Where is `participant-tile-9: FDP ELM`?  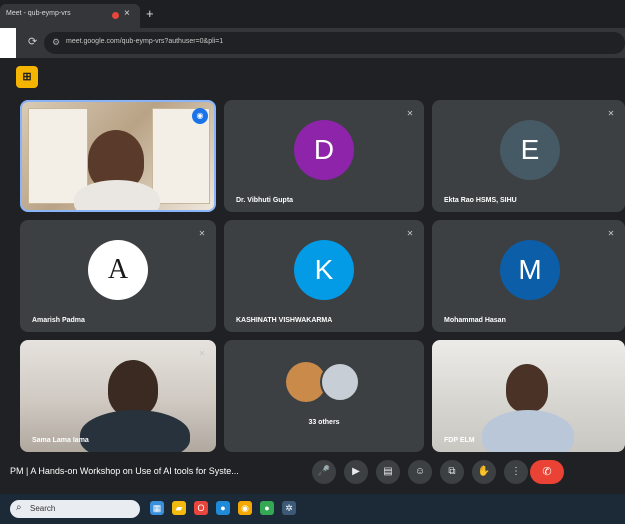
participant-tile-9: FDP ELM is located at coordinates (528, 396).